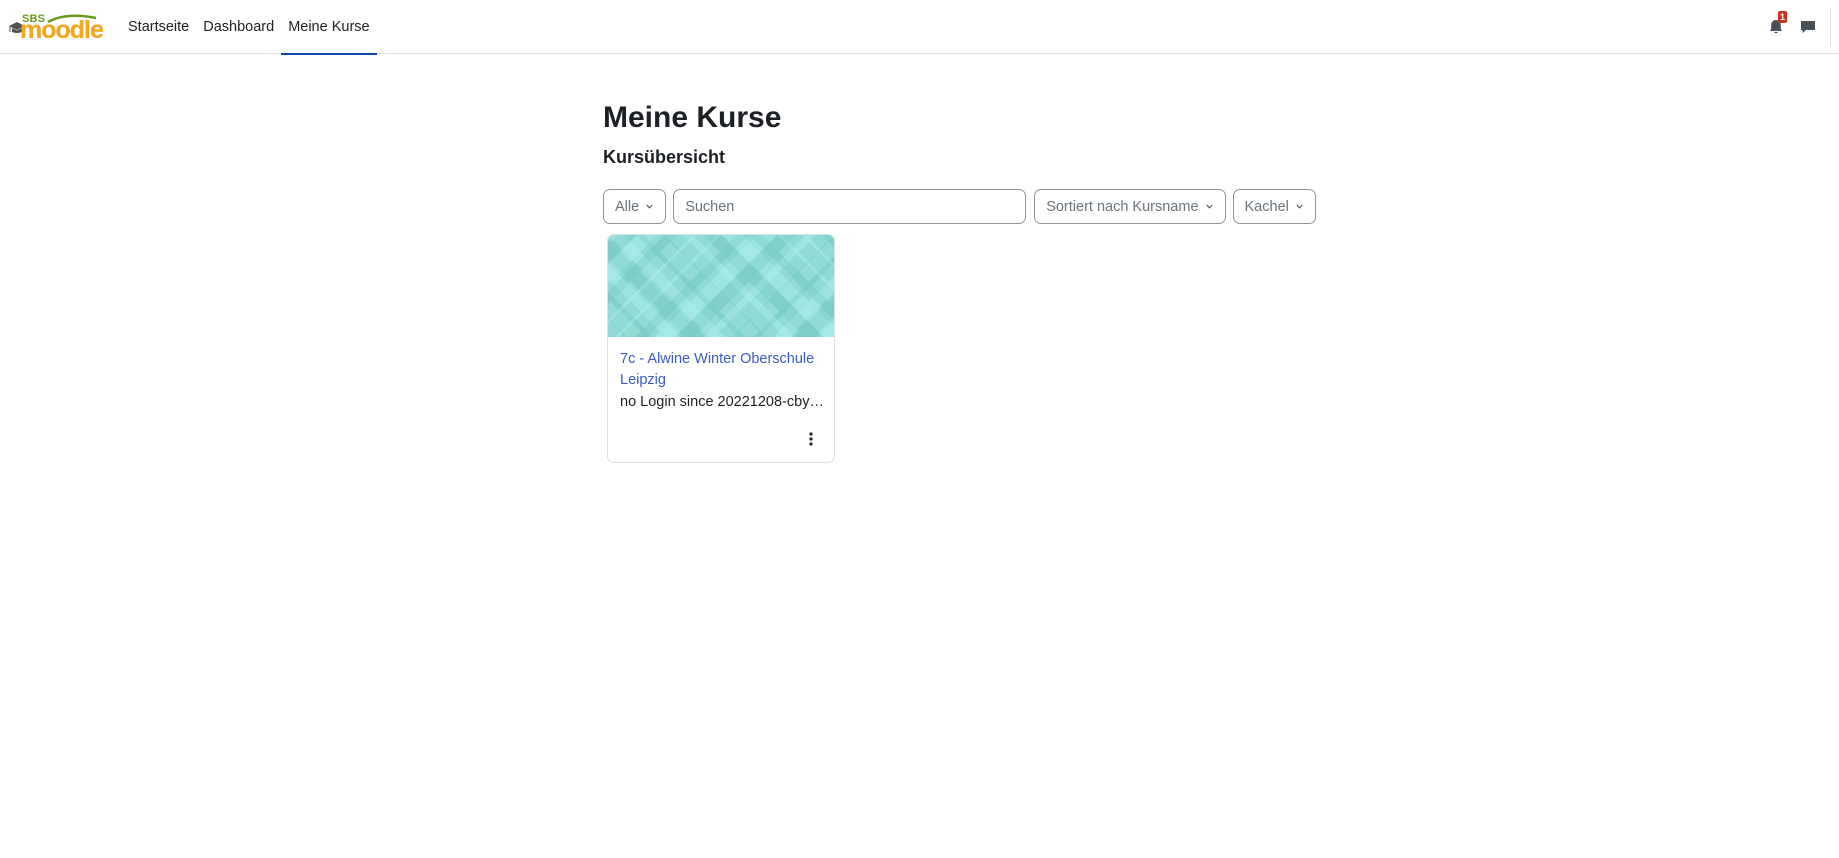  I want to click on navbar-divider, so click(1830, 27).